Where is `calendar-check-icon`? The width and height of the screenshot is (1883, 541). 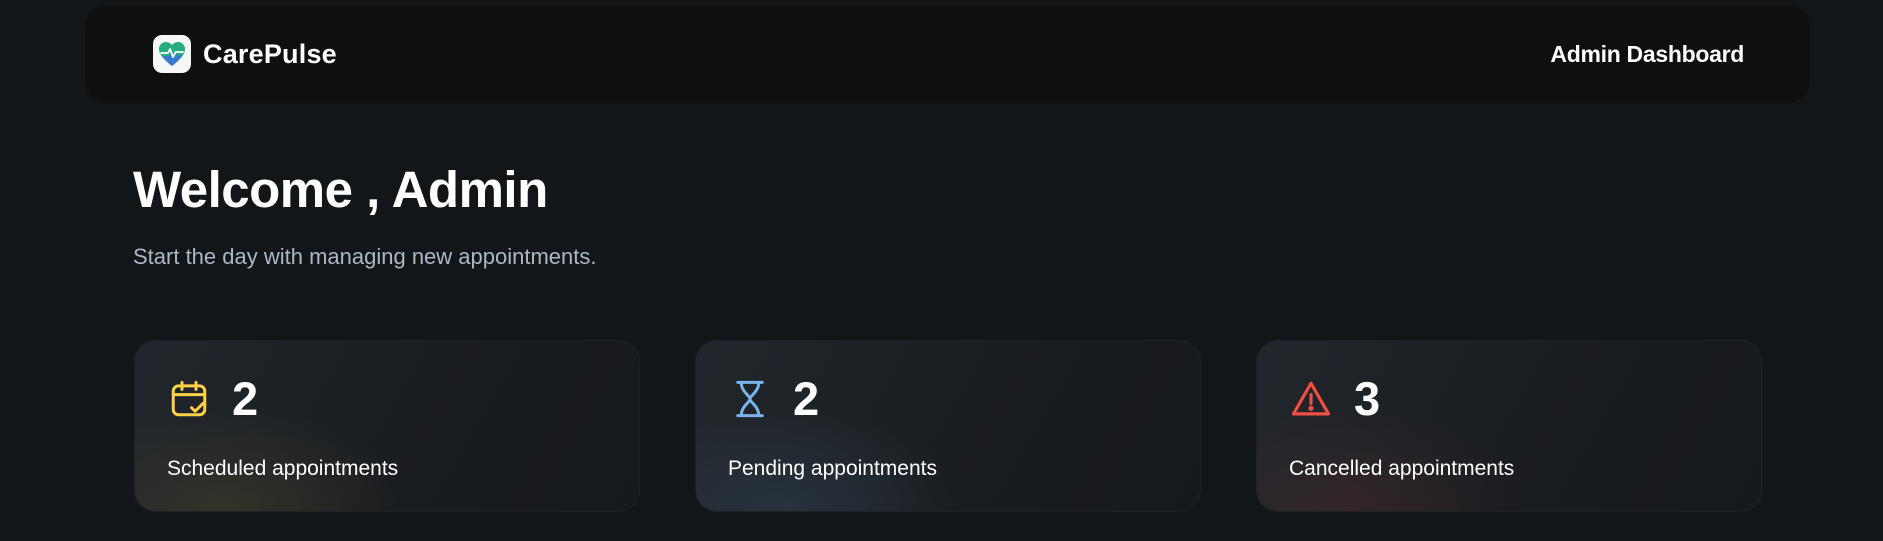
calendar-check-icon is located at coordinates (189, 399).